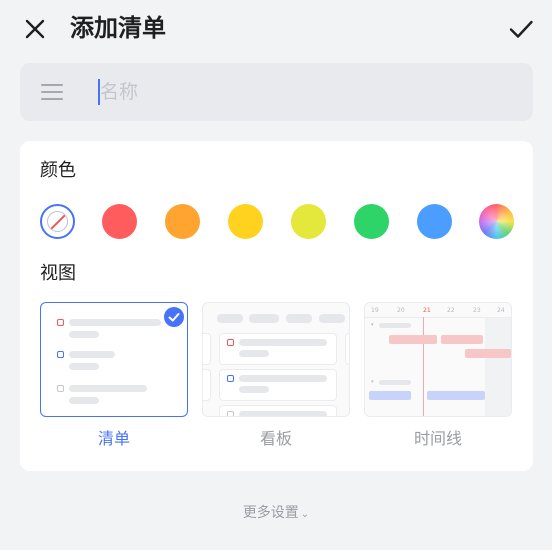 The image size is (552, 550). What do you see at coordinates (276, 359) in the screenshot?
I see `kanban-view-preview` at bounding box center [276, 359].